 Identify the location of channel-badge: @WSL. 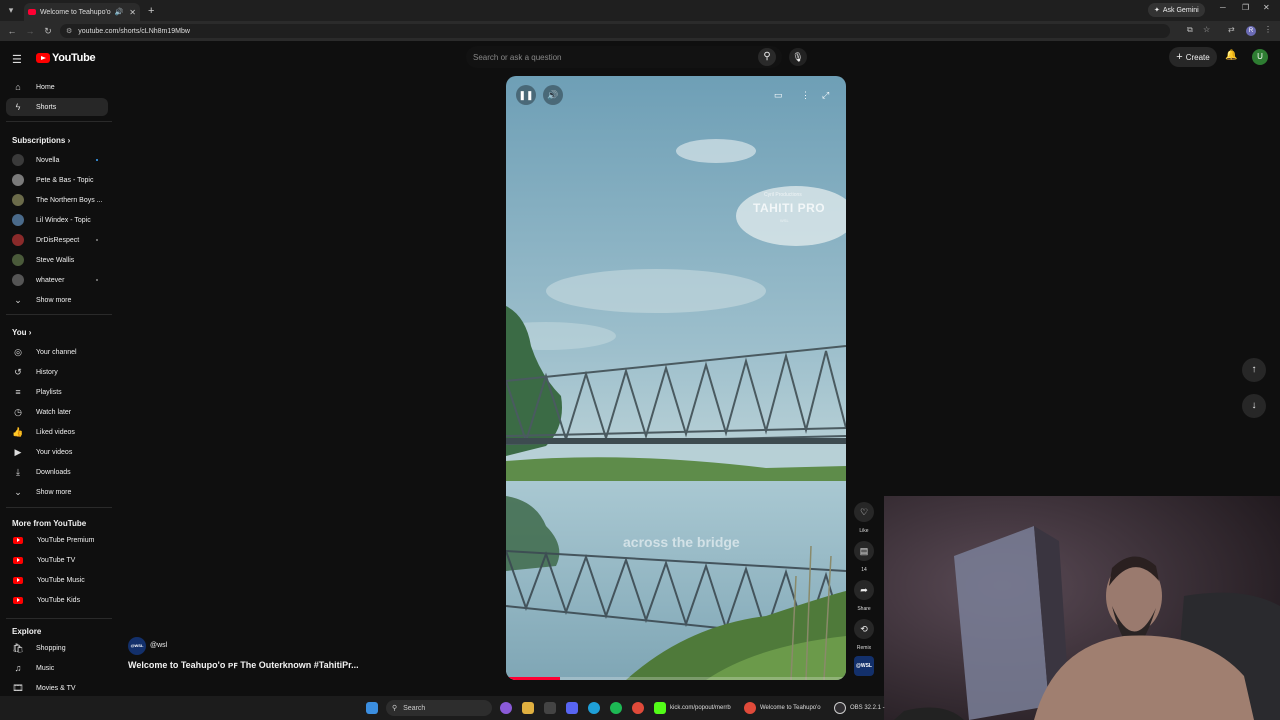
(864, 666).